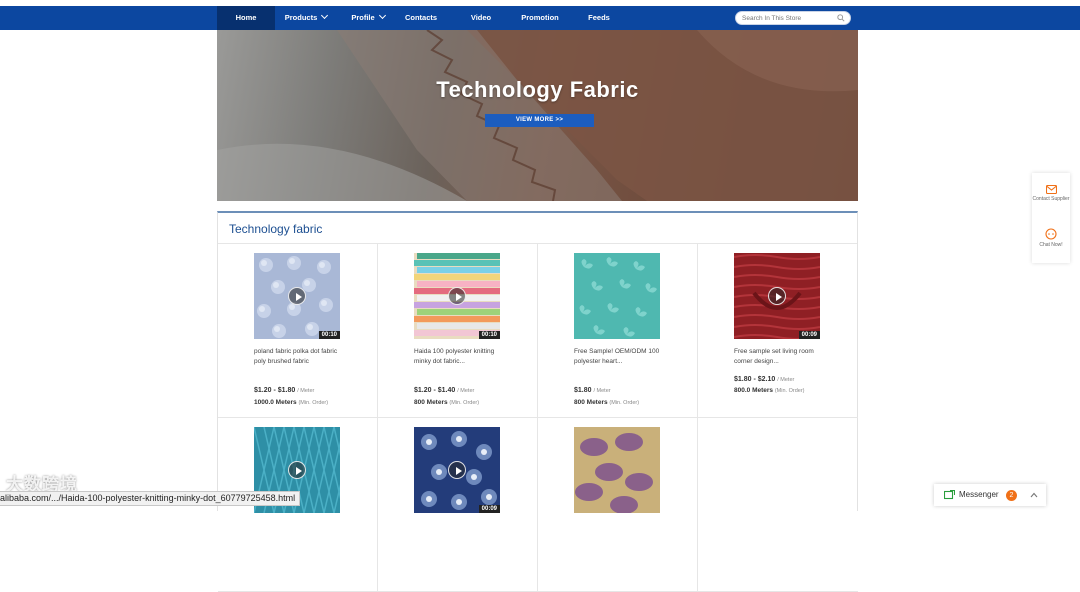 This screenshot has height=592, width=1080. I want to click on nav-home: Home, so click(246, 18).